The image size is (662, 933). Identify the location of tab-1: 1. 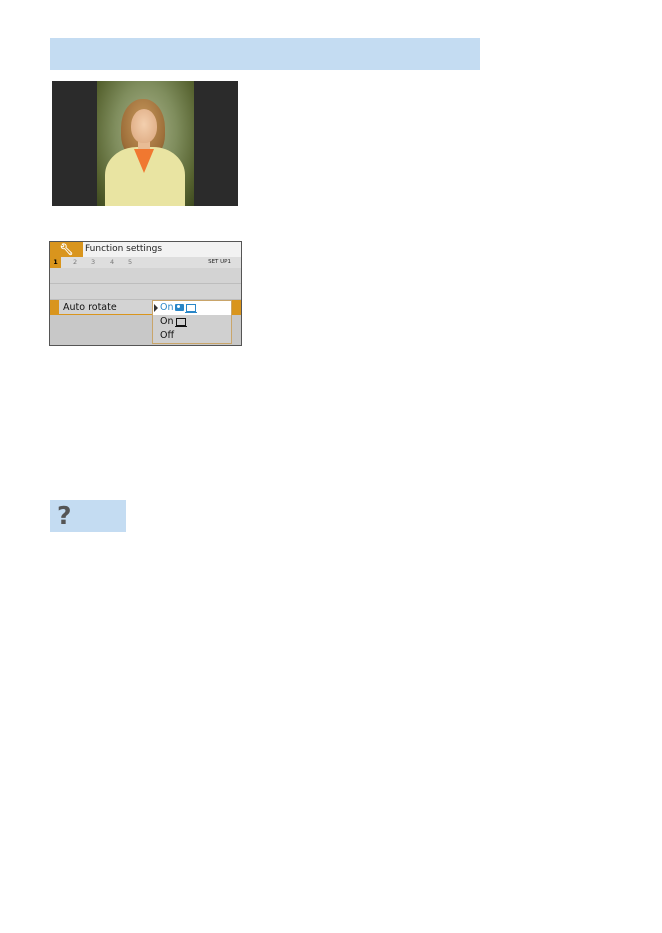
(55, 262).